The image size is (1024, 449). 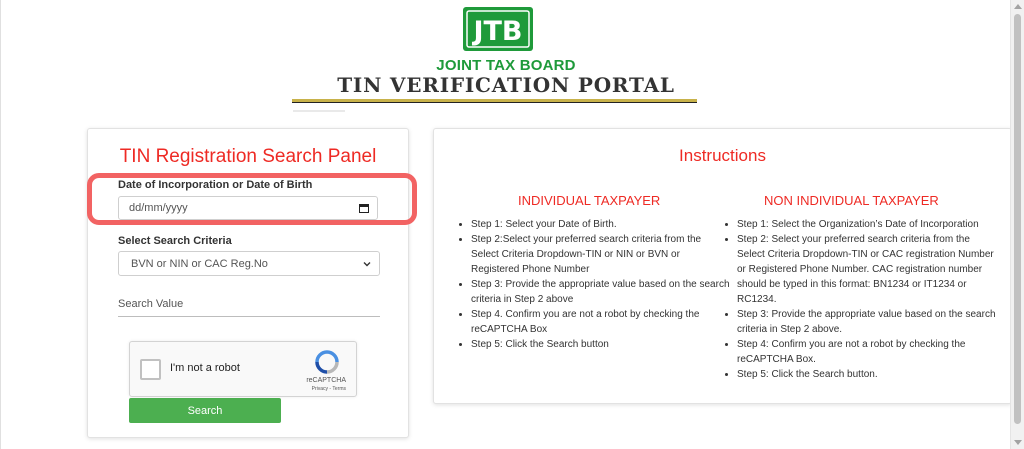 What do you see at coordinates (851, 200) in the screenshot?
I see `non-individual-taxpayer-heading: NON INDIVIDUAL TAXPAYER` at bounding box center [851, 200].